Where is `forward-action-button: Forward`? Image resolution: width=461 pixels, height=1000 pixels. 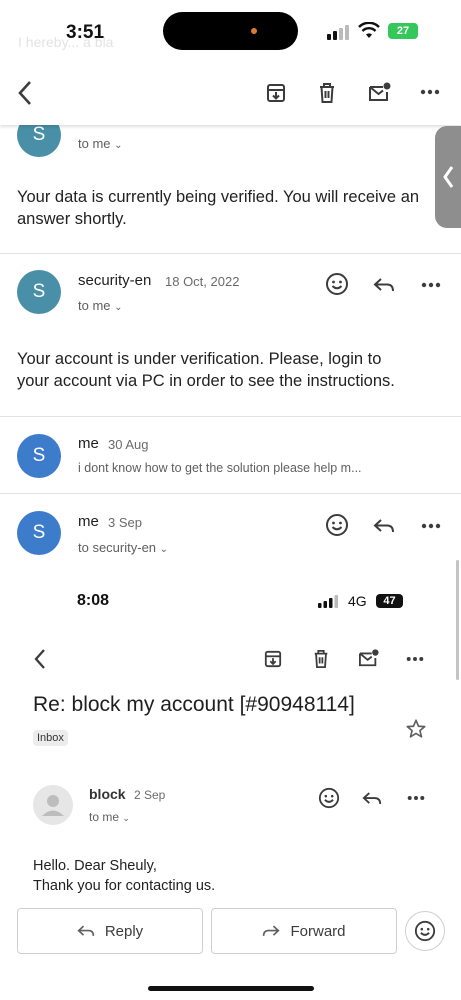
forward-action-button: Forward is located at coordinates (304, 931).